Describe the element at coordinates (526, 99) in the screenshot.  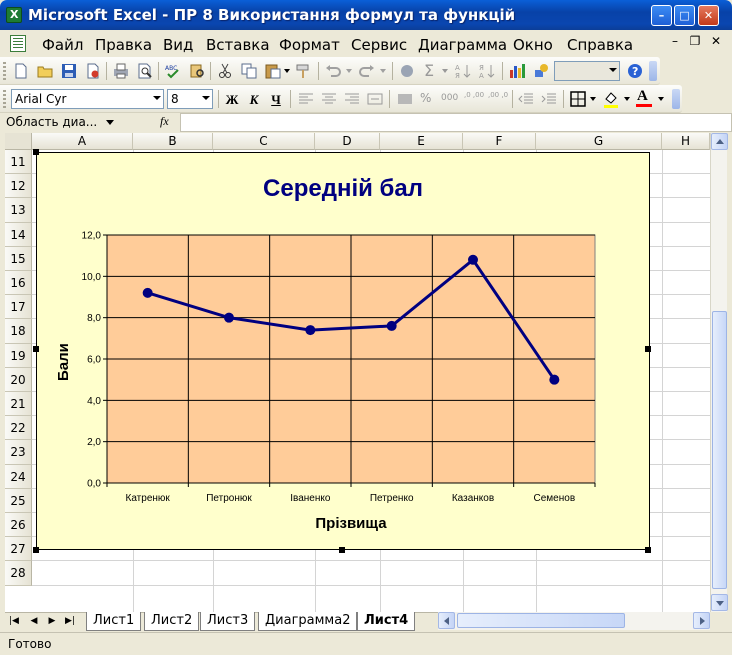
I see `decrease-indent-icon` at that location.